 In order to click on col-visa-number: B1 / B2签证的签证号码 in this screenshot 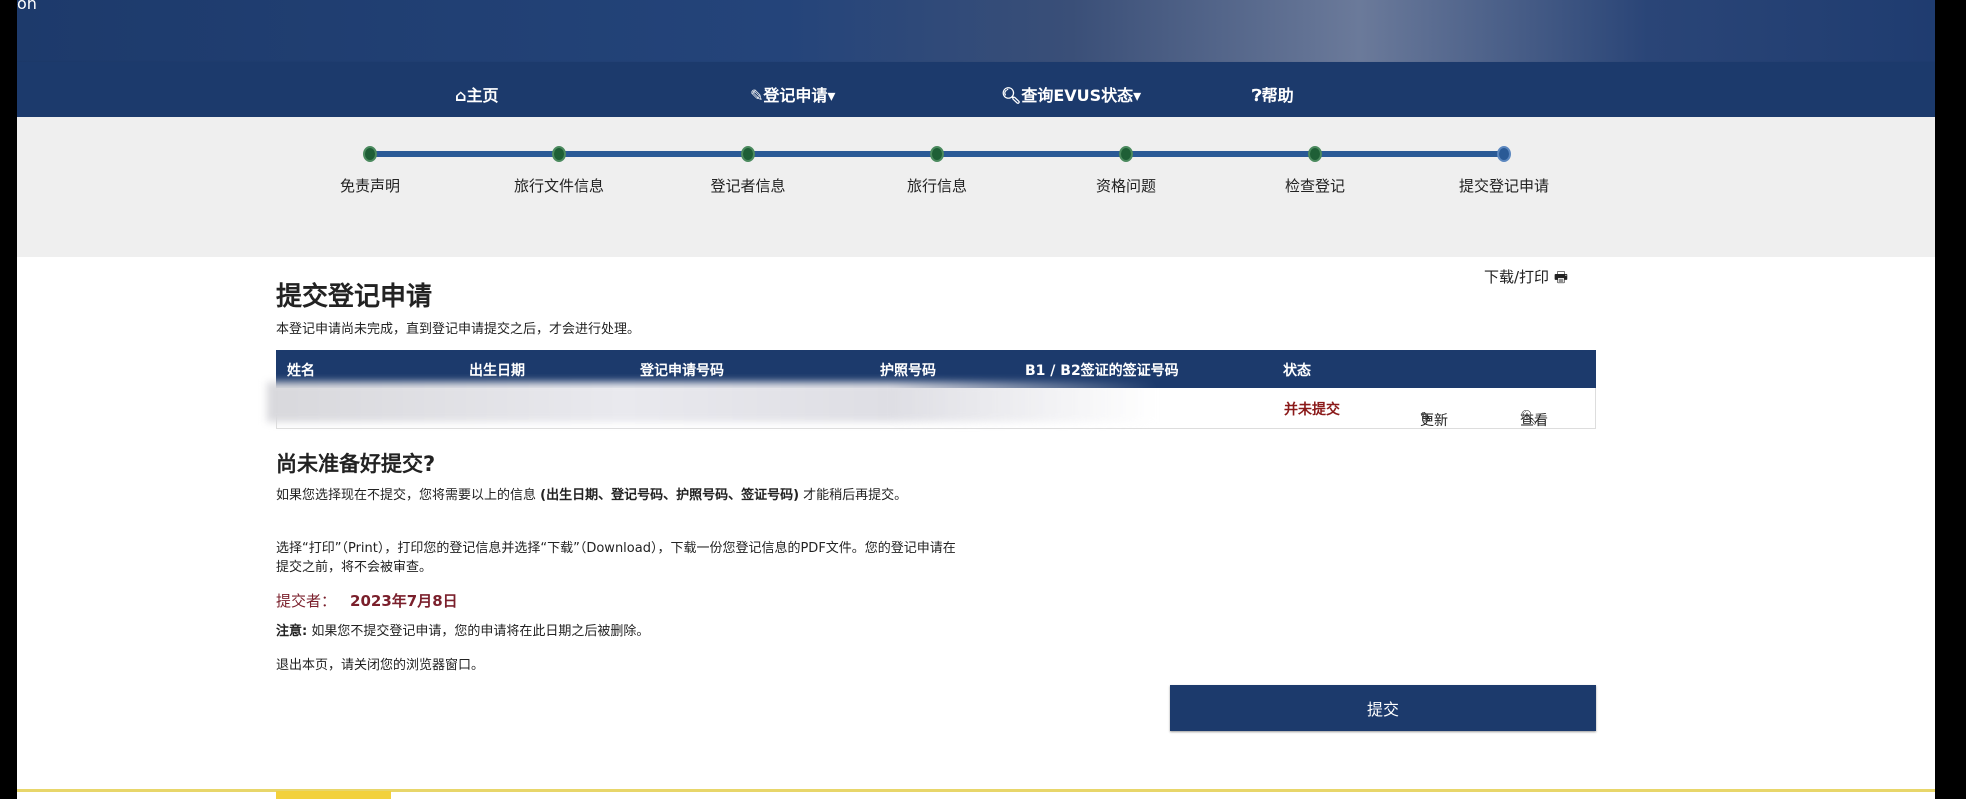, I will do `click(1102, 371)`.